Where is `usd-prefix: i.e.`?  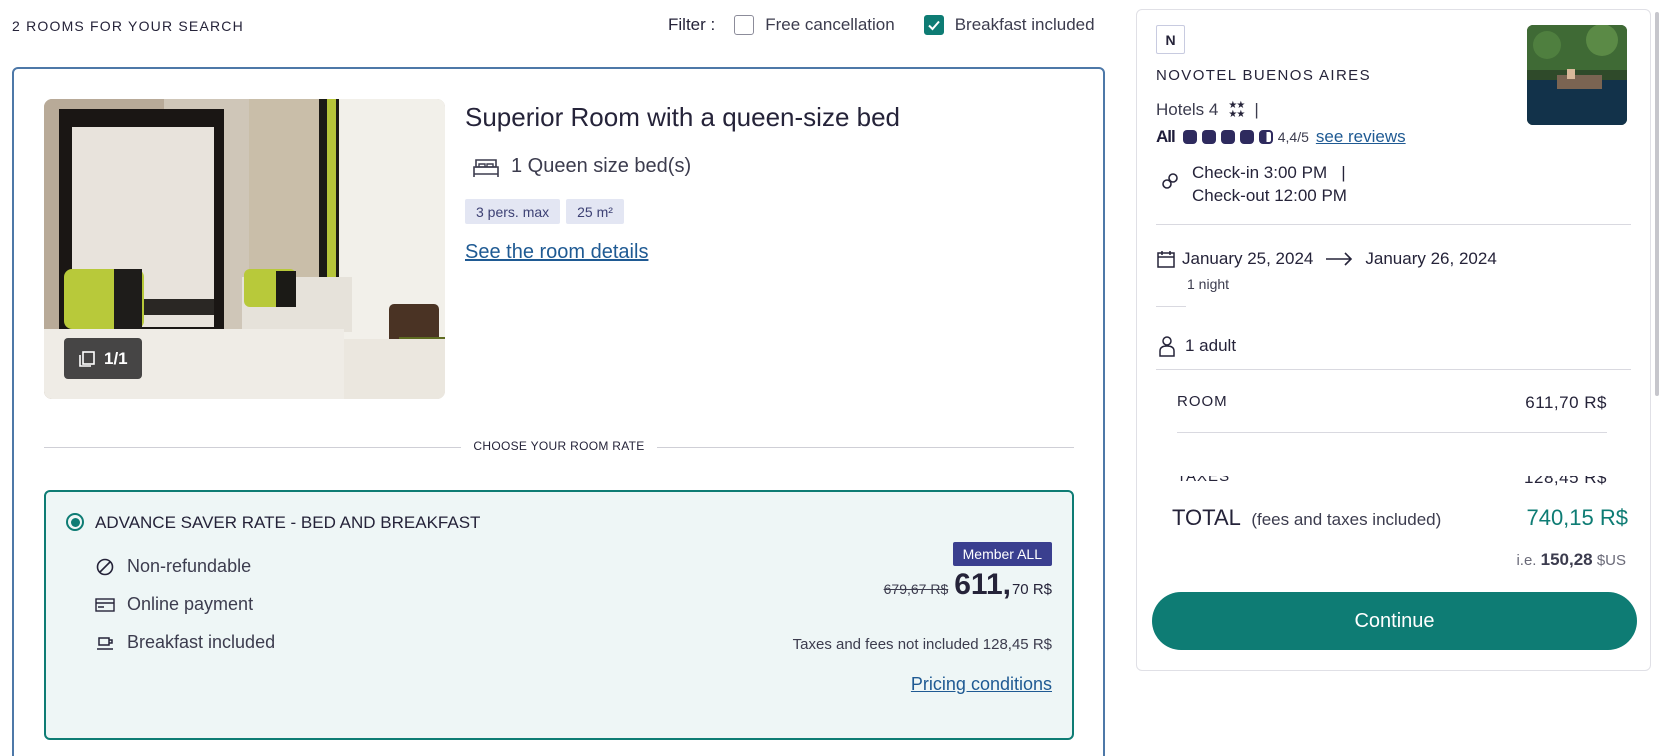
usd-prefix: i.e. is located at coordinates (1526, 560).